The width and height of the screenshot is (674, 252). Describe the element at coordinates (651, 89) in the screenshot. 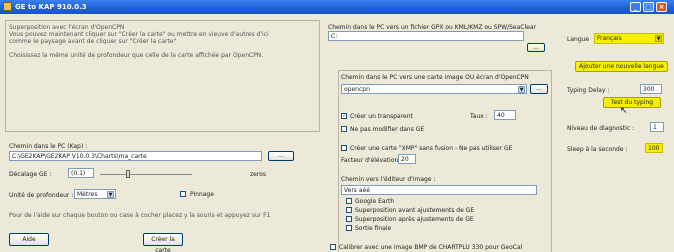

I see `typing-delay-input: 300` at that location.